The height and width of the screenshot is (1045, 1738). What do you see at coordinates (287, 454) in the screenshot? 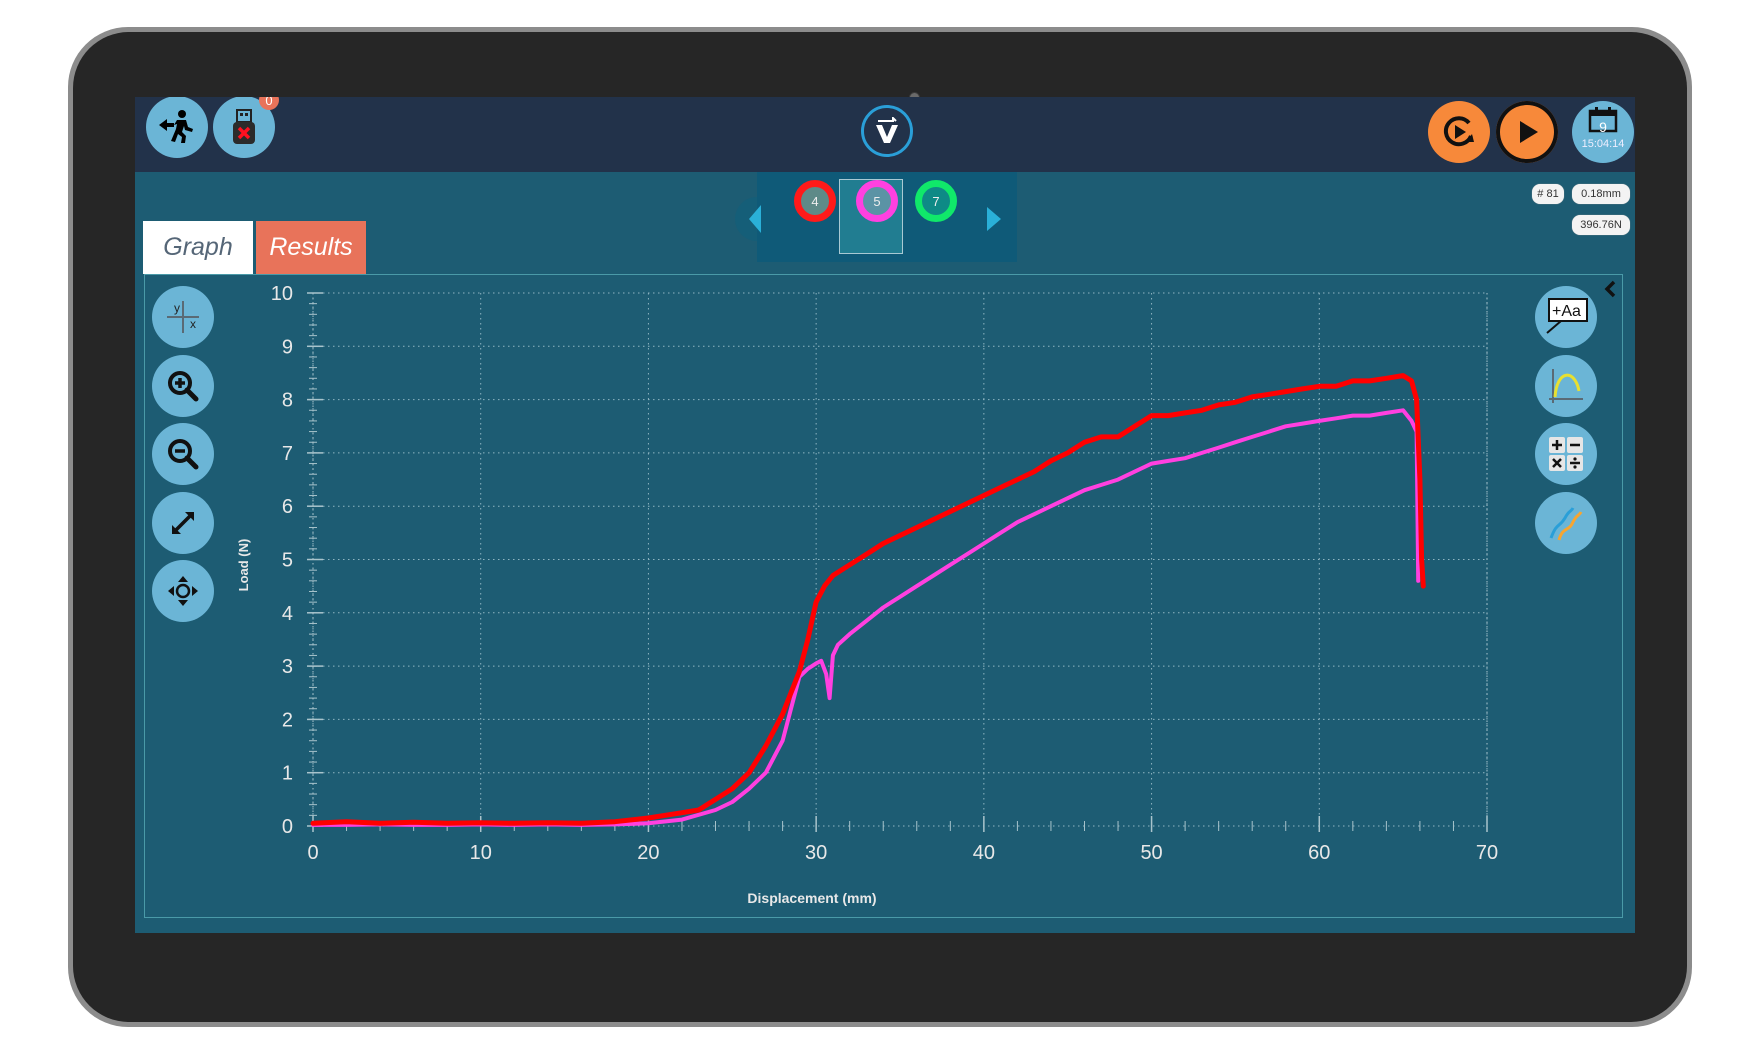
I see `y-tick-label: 7` at bounding box center [287, 454].